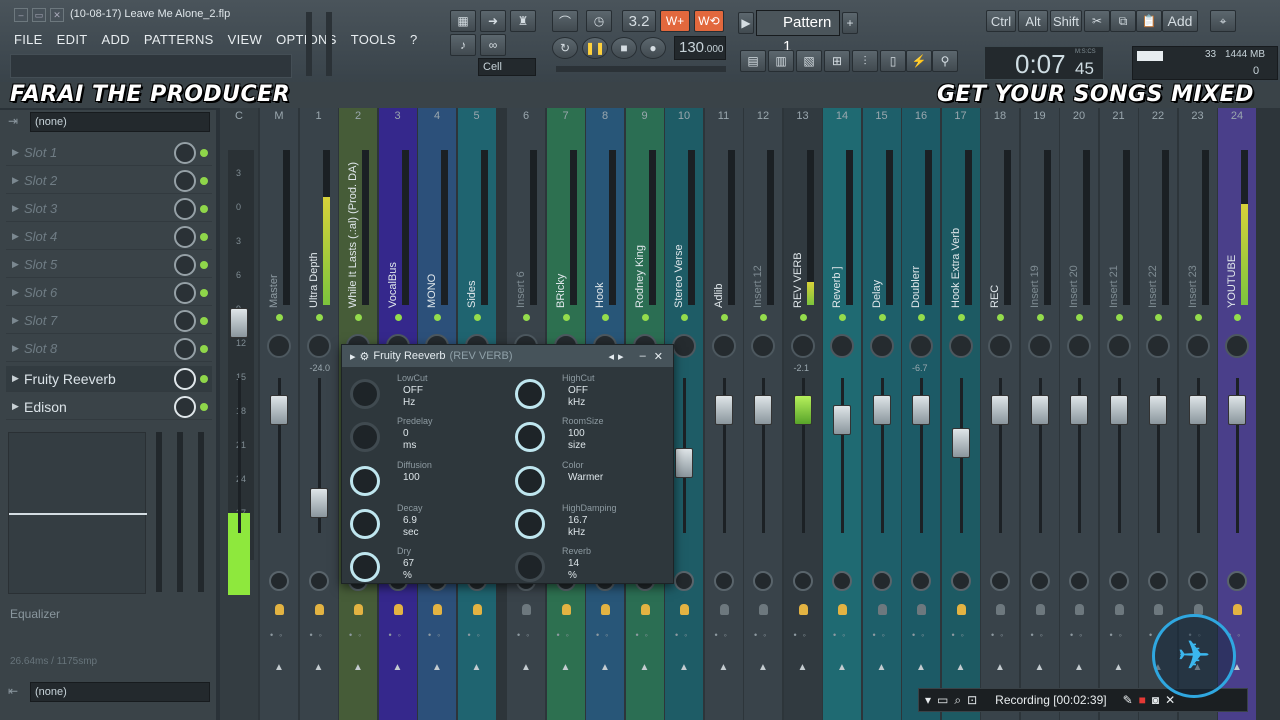  Describe the element at coordinates (584, 523) in the screenshot. I see `param-highdamping: HighDamping 16.7 kHz` at that location.